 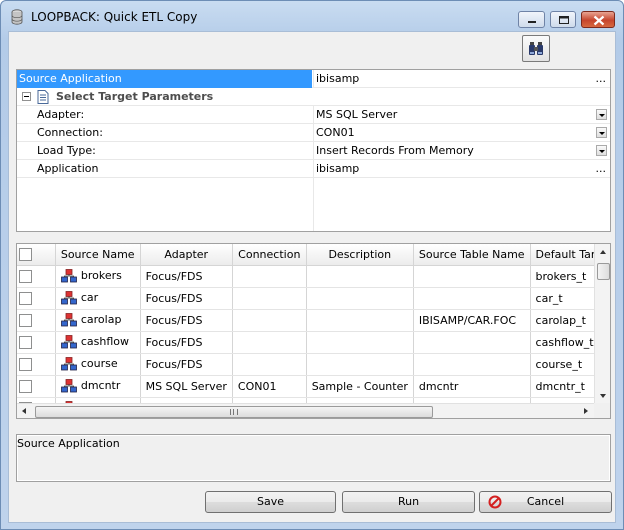 I want to click on cell-source-name: cashflow, so click(x=98, y=342).